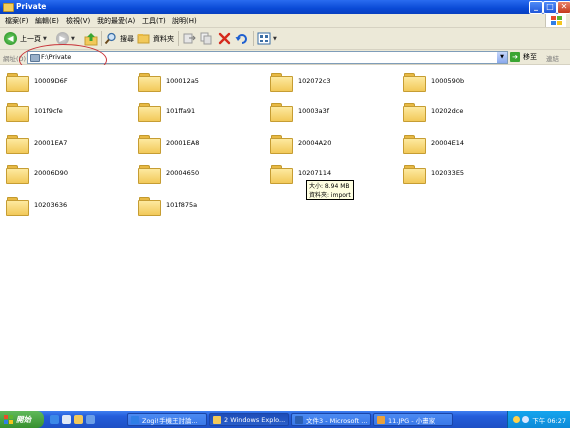  I want to click on folder-item: 102033E5, so click(433, 173).